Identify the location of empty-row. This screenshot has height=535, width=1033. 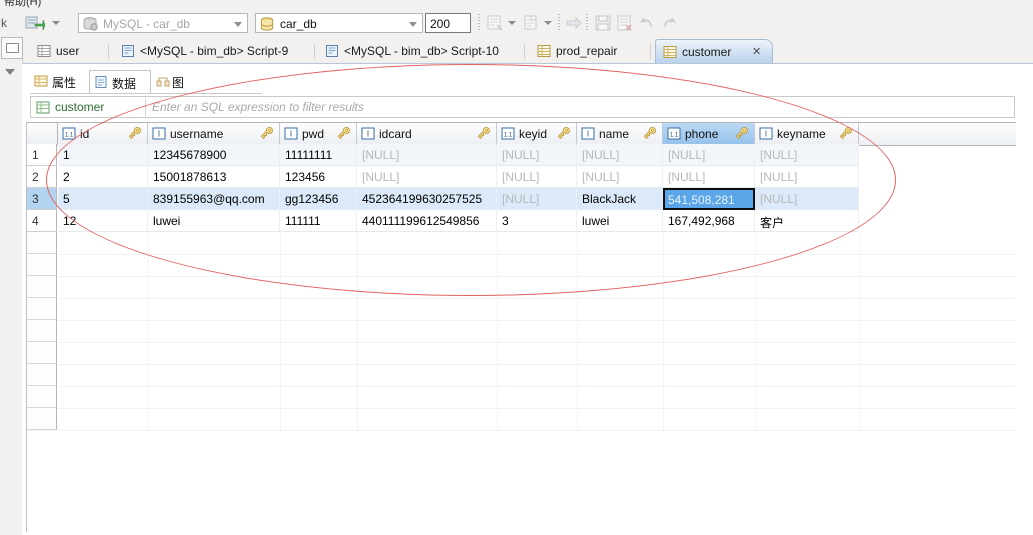
(521, 397).